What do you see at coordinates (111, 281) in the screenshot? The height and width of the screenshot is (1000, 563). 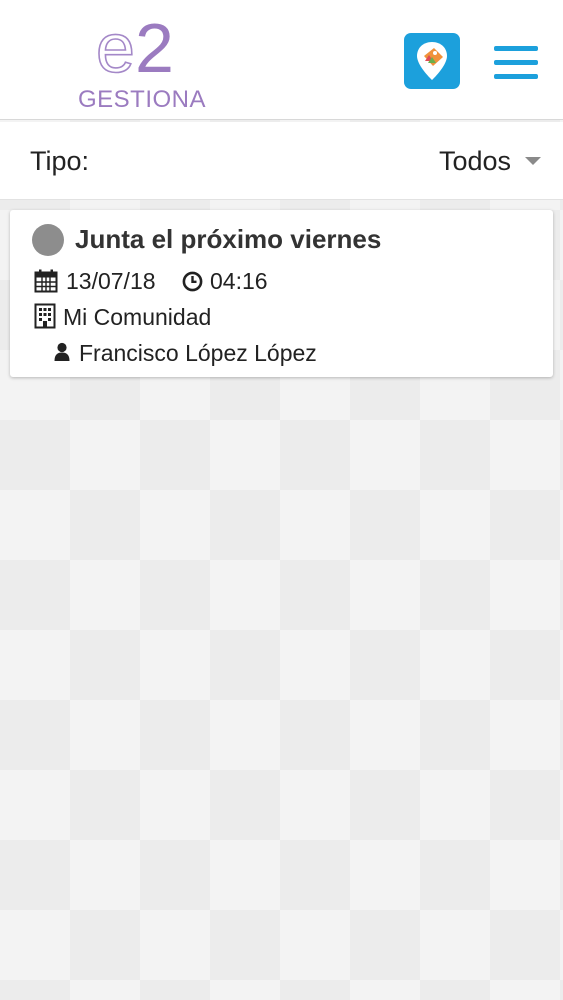 I see `event-date: 13/07/18` at bounding box center [111, 281].